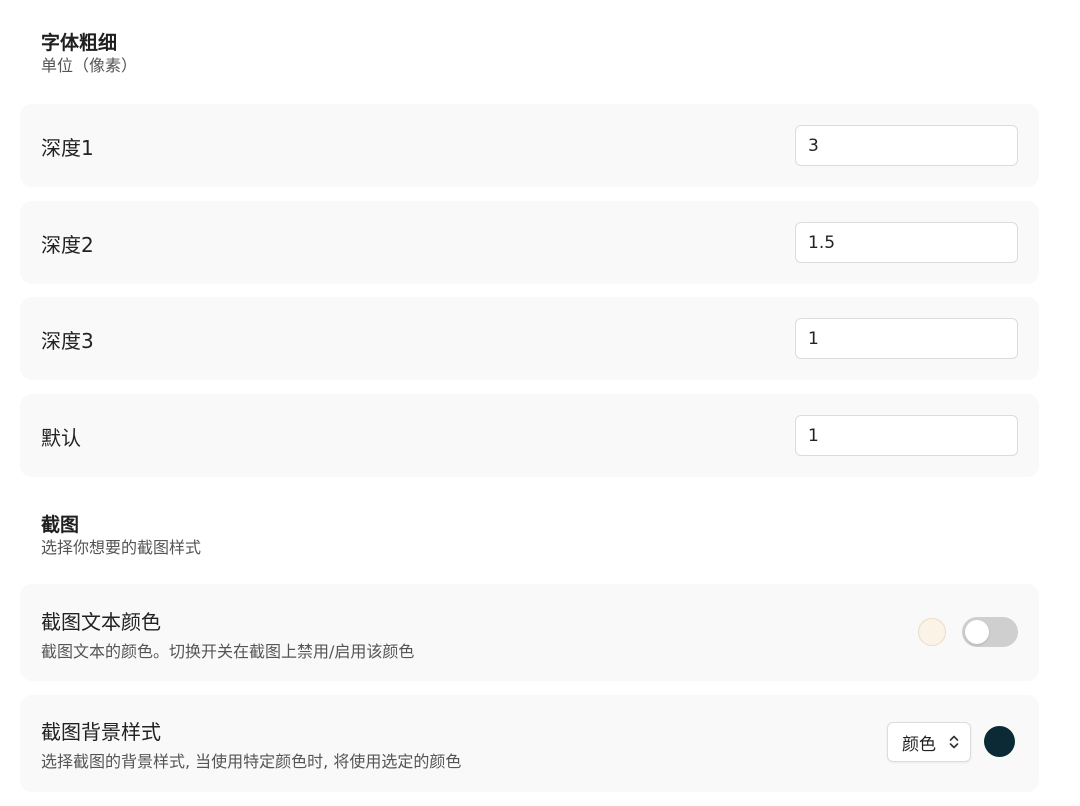  What do you see at coordinates (954, 742) in the screenshot?
I see `chevron-up-down-icon` at bounding box center [954, 742].